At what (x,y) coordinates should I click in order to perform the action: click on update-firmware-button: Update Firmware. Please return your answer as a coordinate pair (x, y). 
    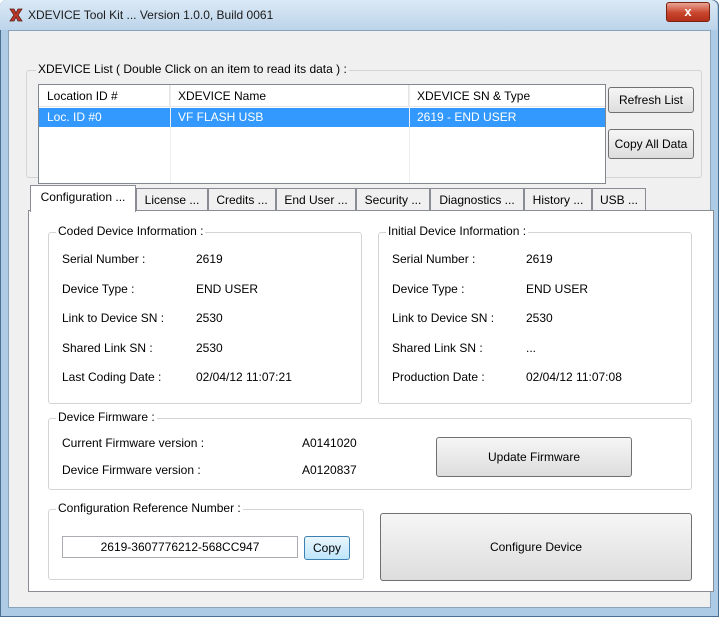
    Looking at the image, I should click on (534, 457).